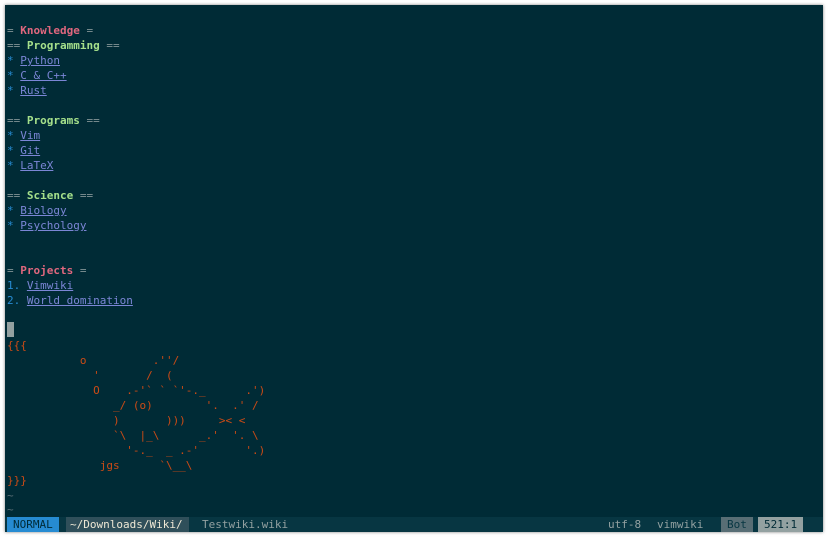  I want to click on ascii-art-line: jgs `\__\, so click(100, 465).